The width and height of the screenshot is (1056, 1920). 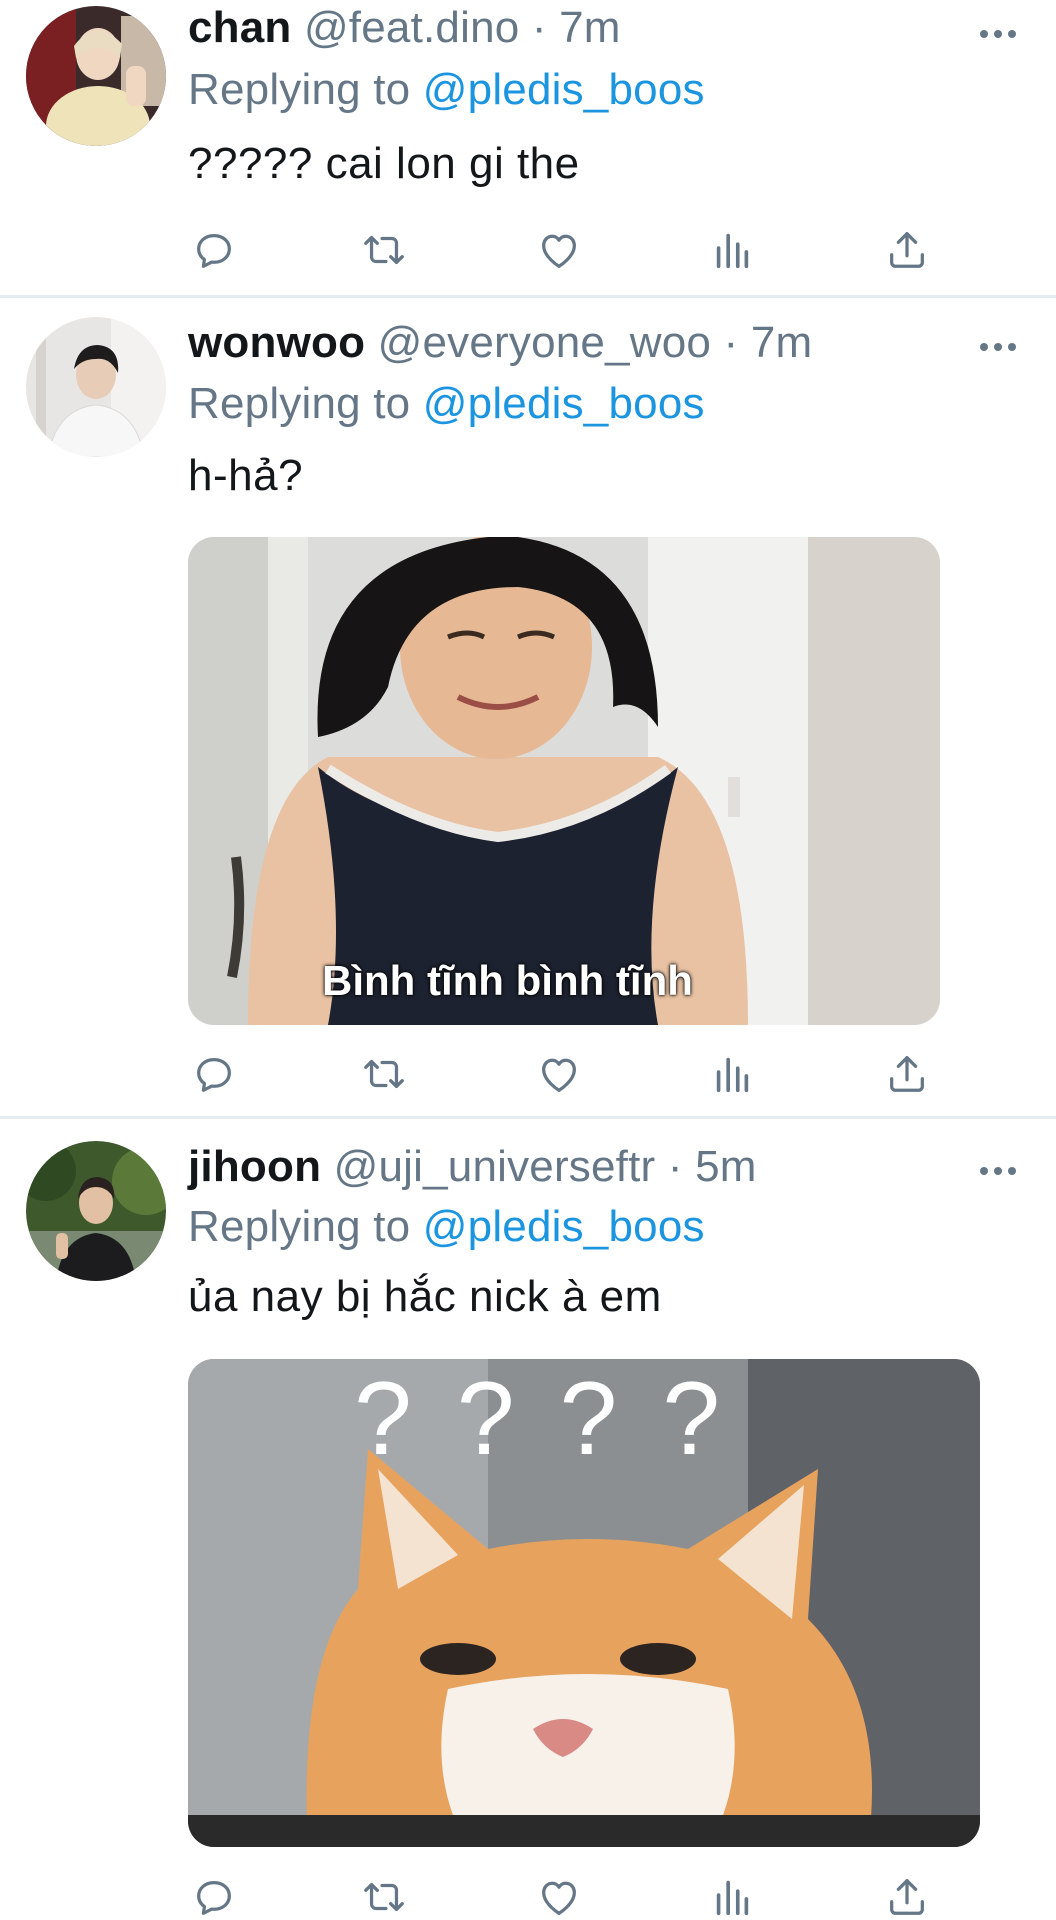 I want to click on tweet-header: wonwoo @everyone_woo · 7m, so click(x=500, y=343).